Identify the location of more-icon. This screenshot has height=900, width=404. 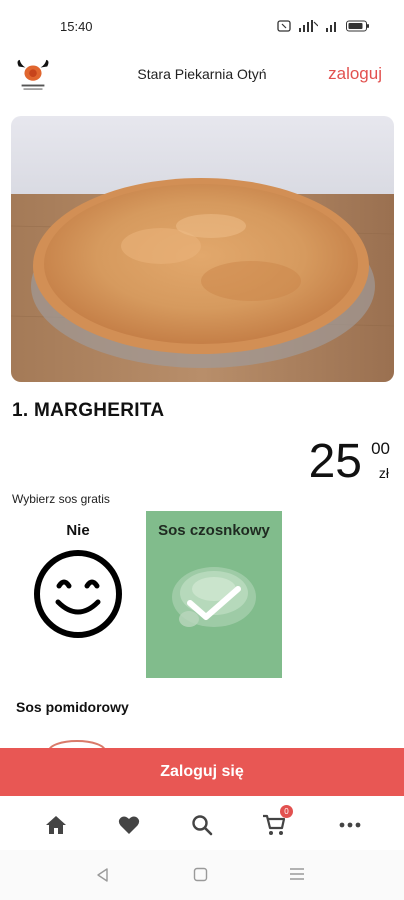
(350, 825).